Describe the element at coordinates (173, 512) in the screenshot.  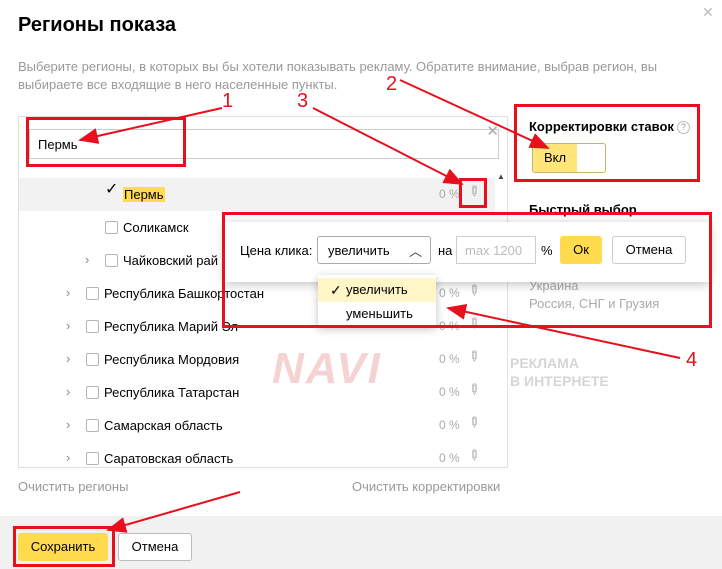
I see `arrow-save` at that location.